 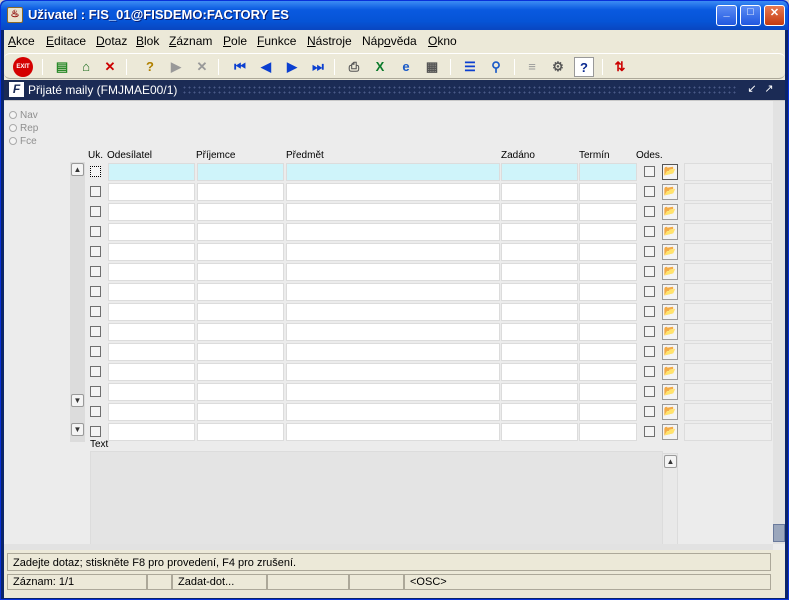 What do you see at coordinates (496, 67) in the screenshot?
I see `search-icon: ⚲` at bounding box center [496, 67].